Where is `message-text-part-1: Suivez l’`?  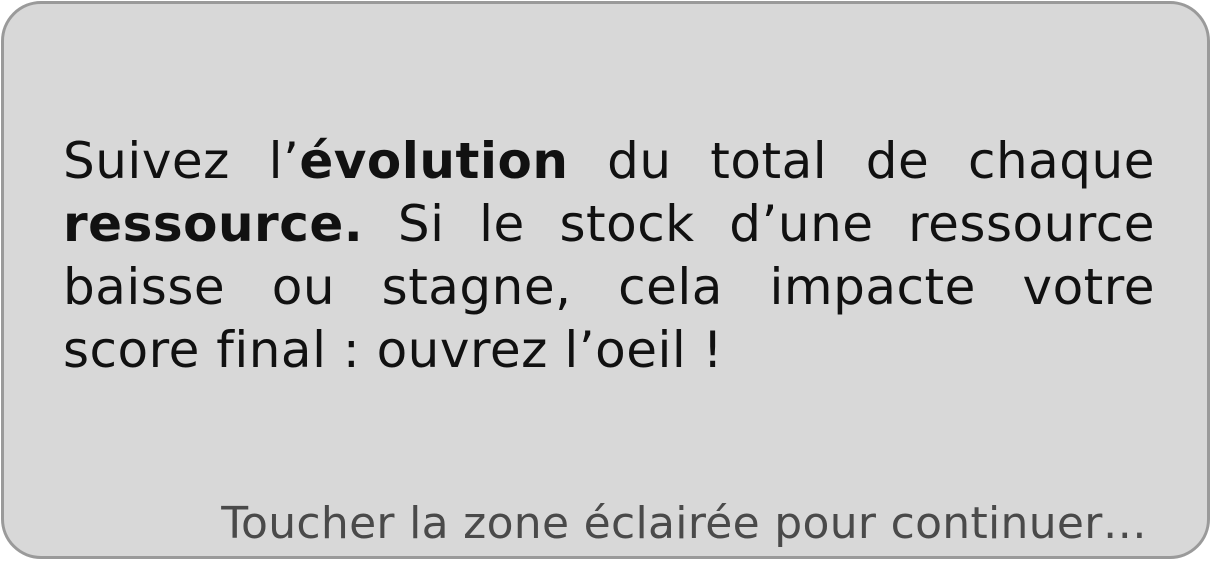 message-text-part-1: Suivez l’ is located at coordinates (181, 161).